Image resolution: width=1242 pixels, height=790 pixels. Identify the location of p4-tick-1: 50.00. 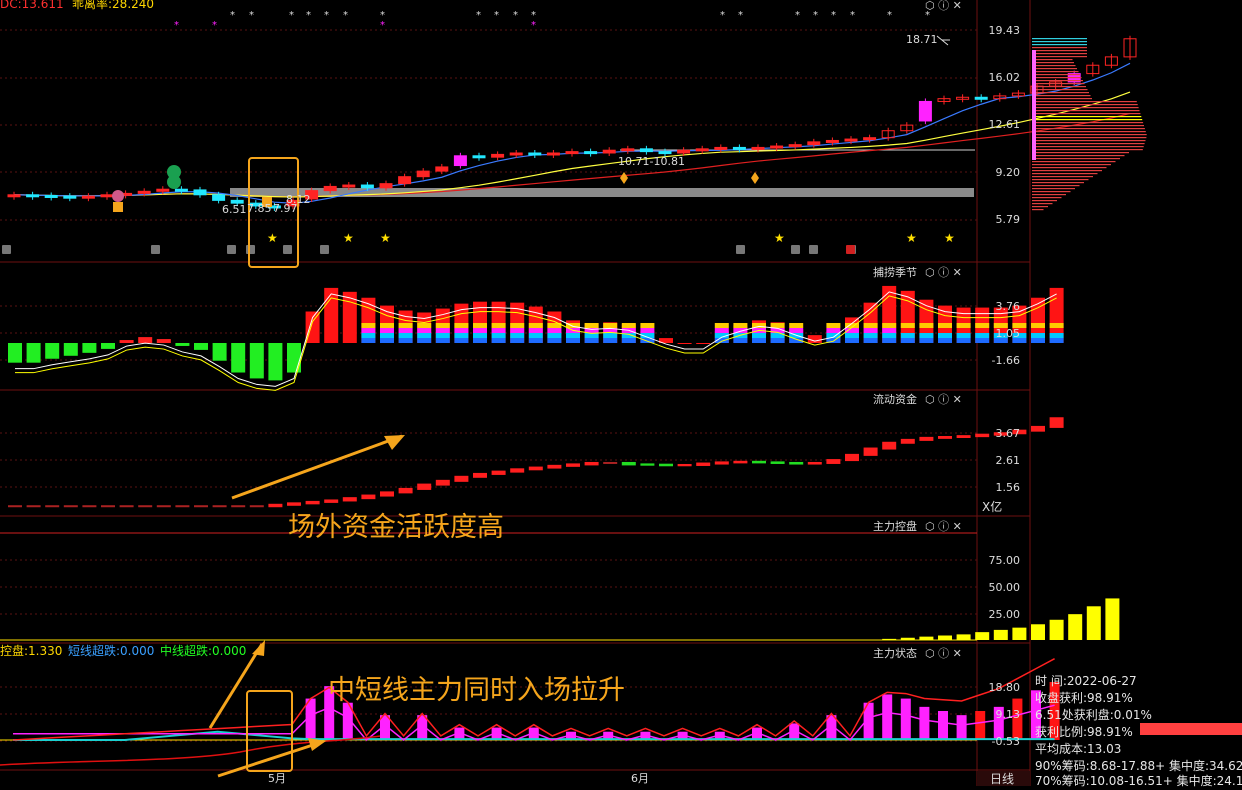
(1004, 587).